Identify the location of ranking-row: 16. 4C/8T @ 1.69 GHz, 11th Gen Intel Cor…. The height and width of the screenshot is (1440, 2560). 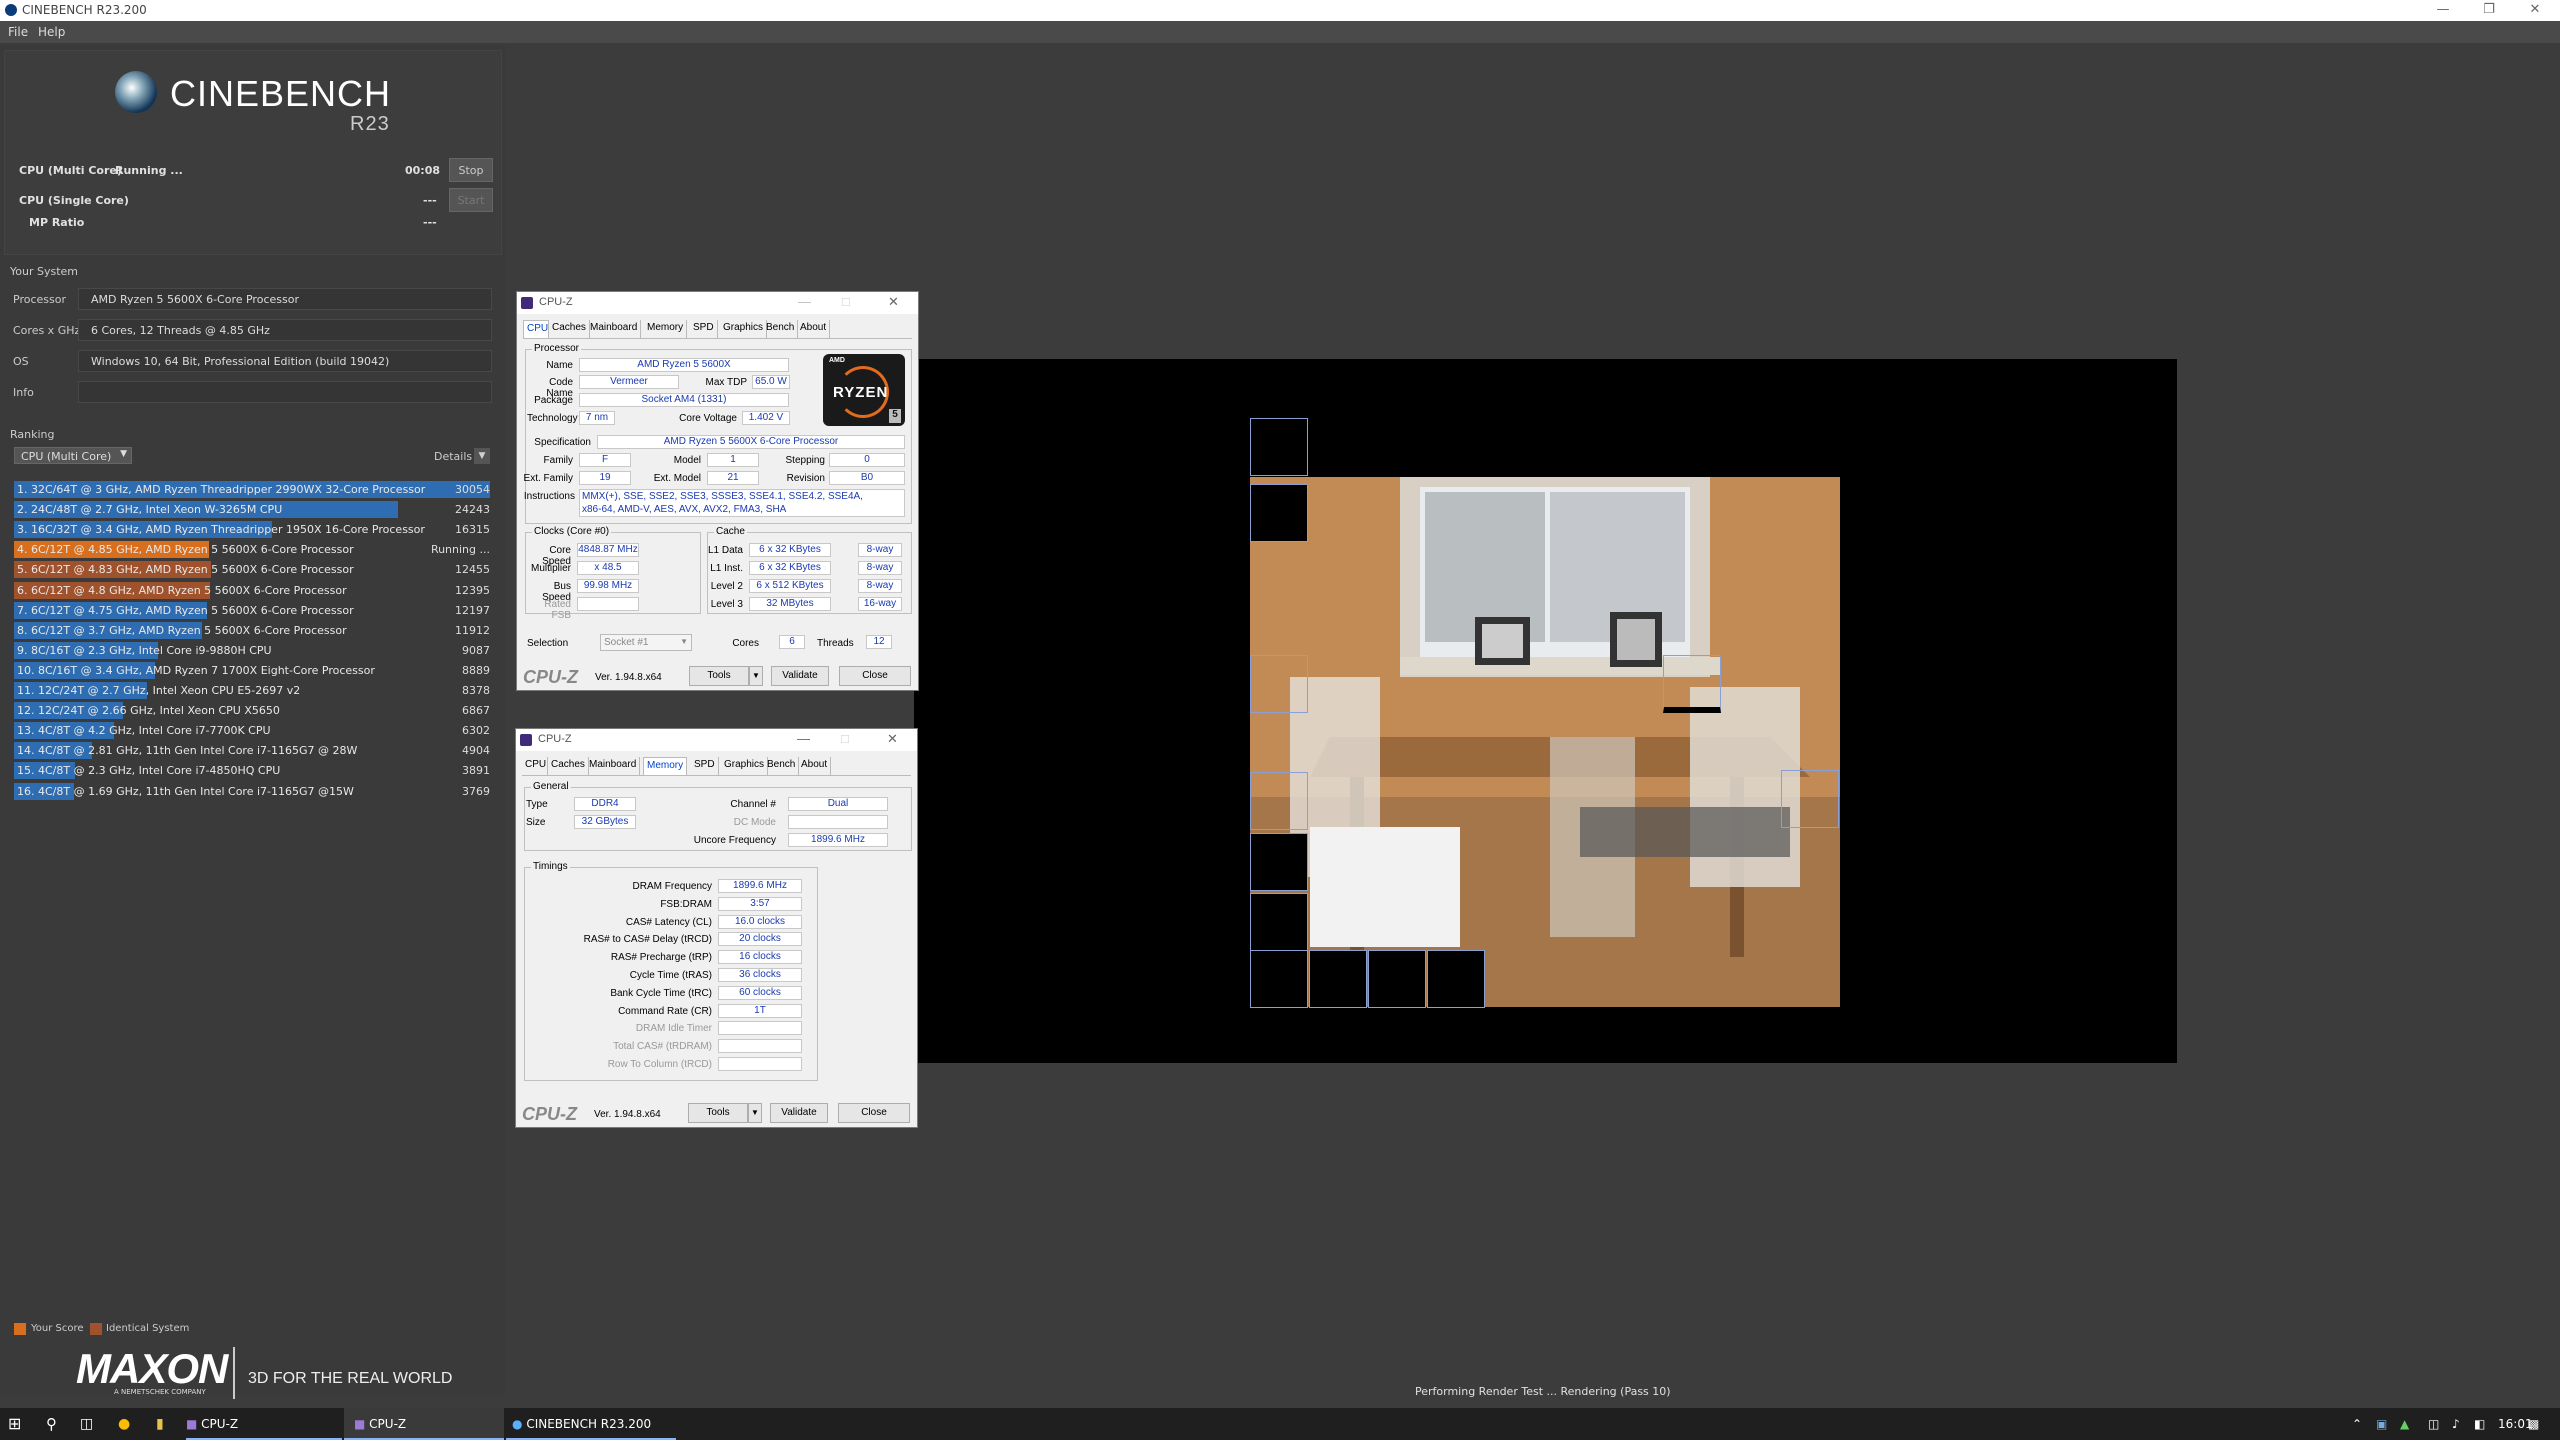
(252, 791).